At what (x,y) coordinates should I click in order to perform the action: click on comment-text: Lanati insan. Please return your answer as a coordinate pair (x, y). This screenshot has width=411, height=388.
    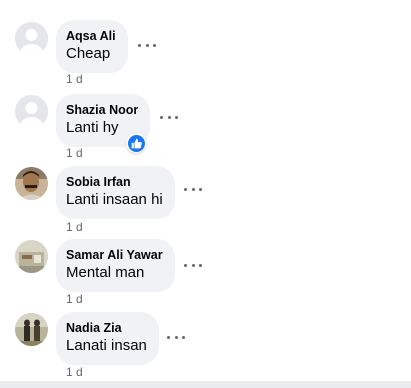
    Looking at the image, I should click on (106, 345).